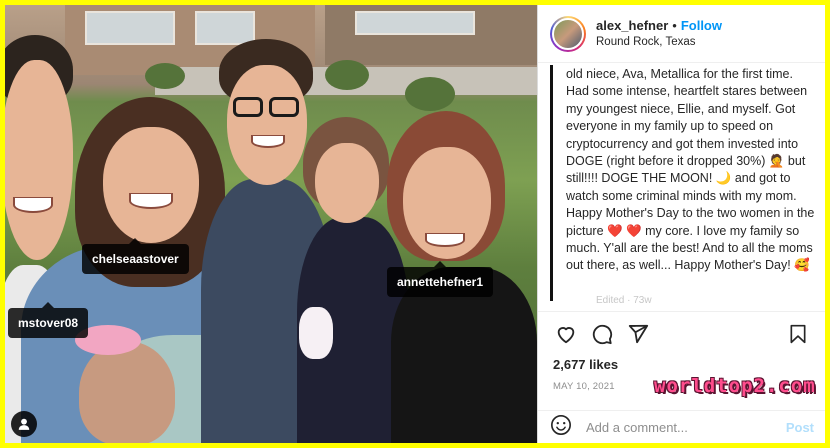  I want to click on avatar, so click(568, 33).